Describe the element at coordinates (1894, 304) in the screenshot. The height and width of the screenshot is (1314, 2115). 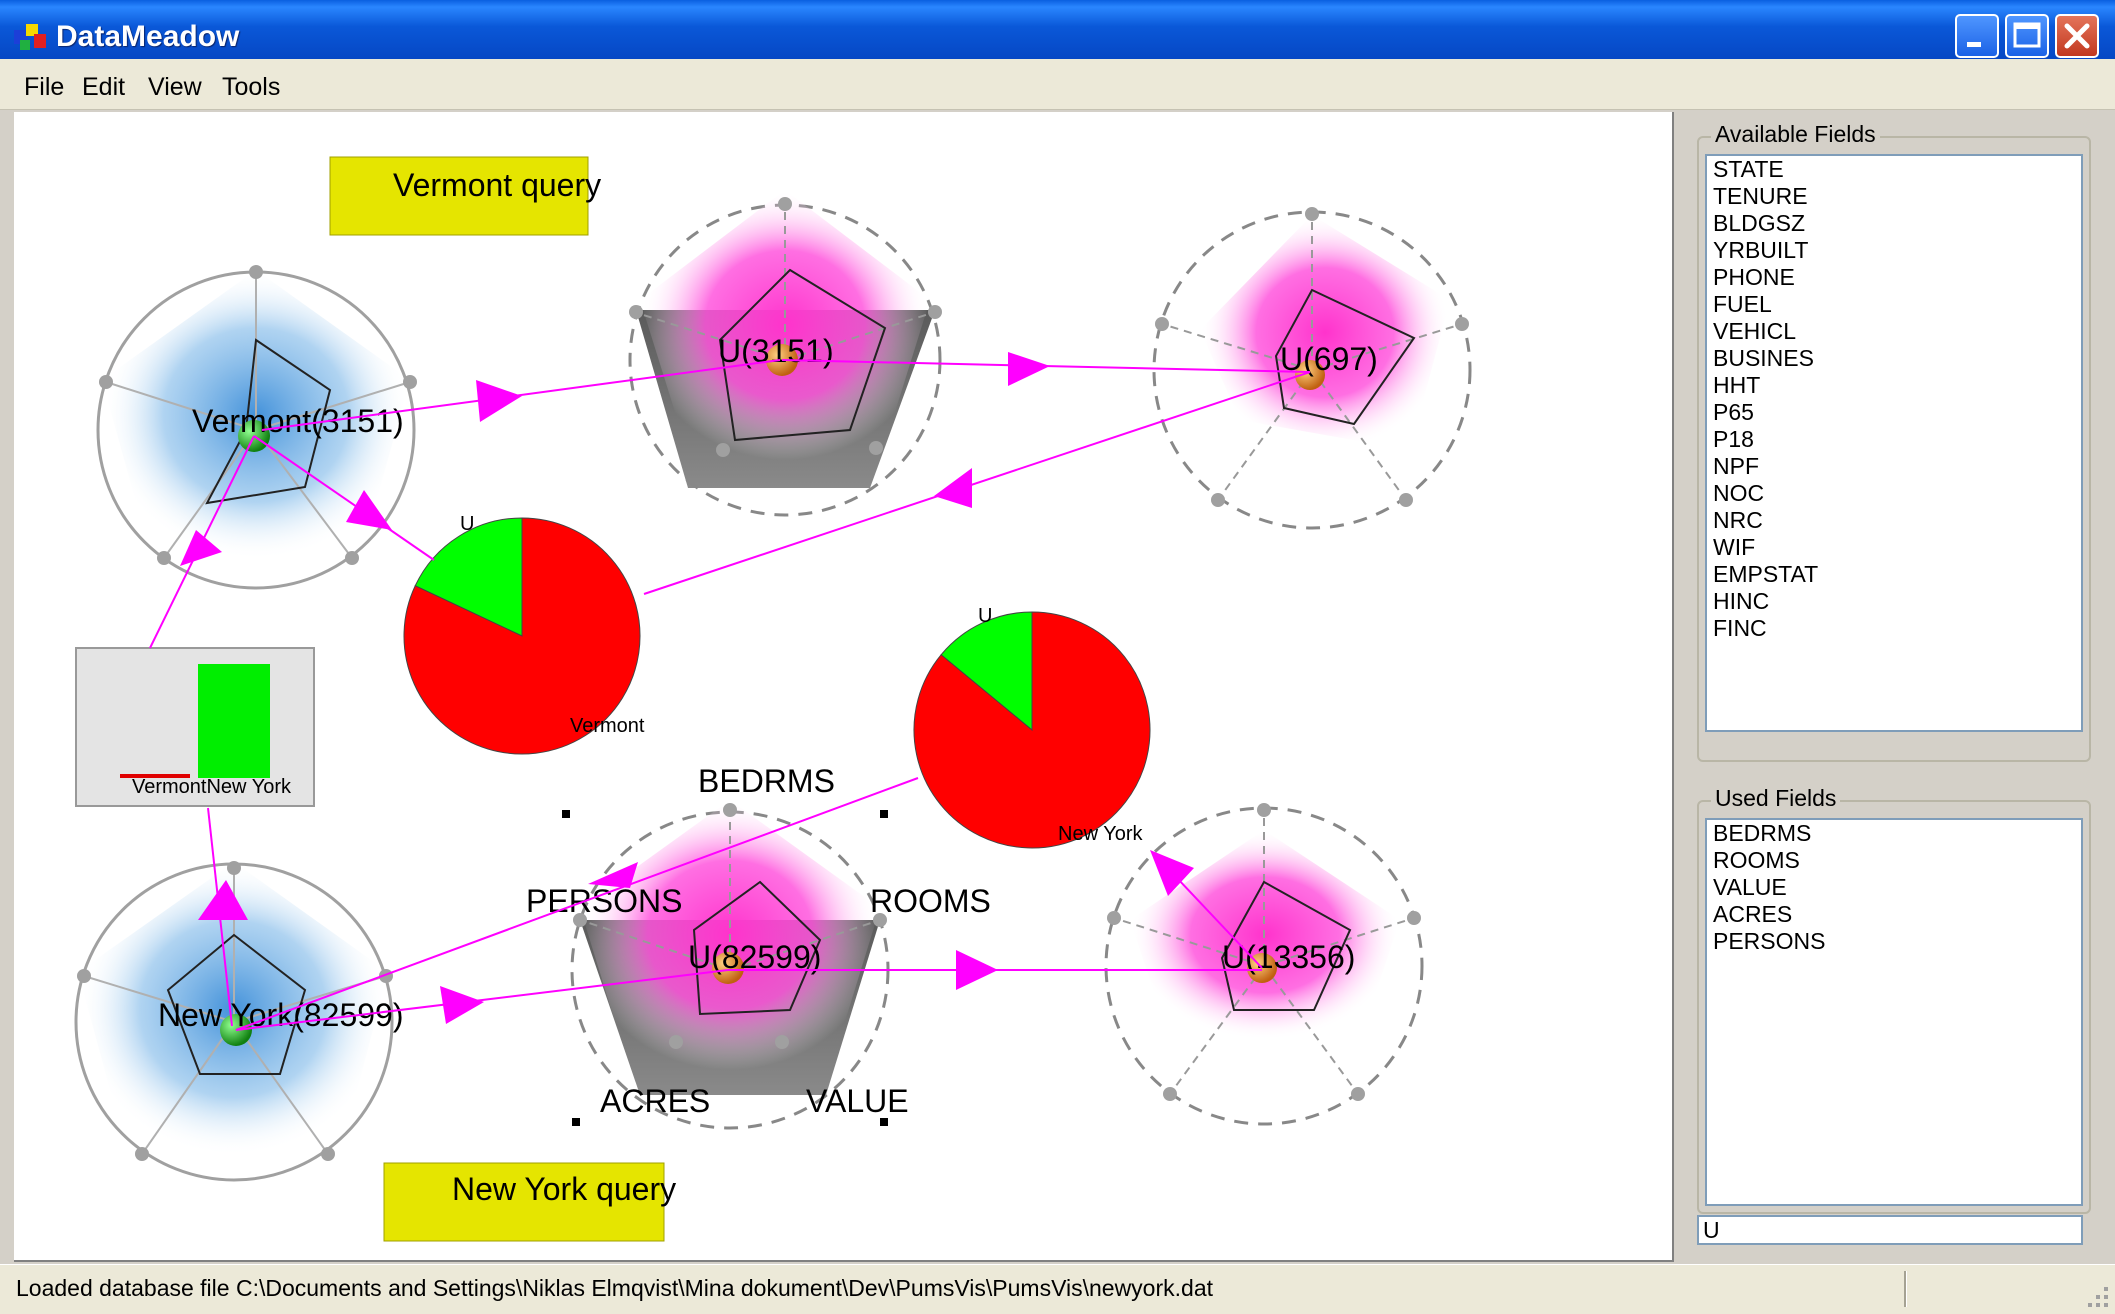
I see `available-field-fuel: FUEL` at that location.